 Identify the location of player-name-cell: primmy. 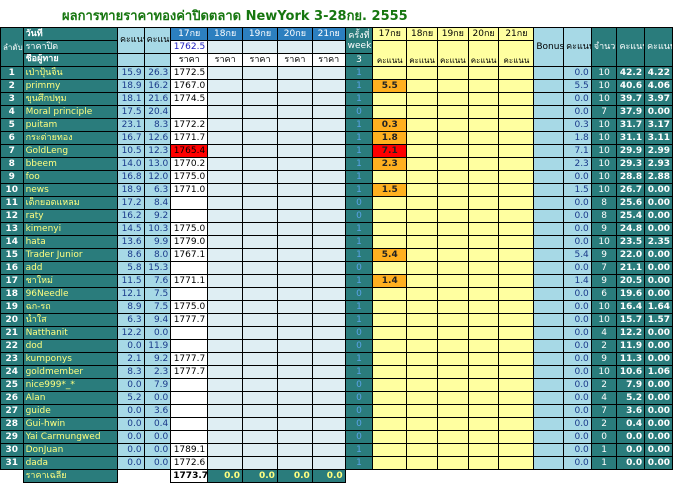
(70, 86).